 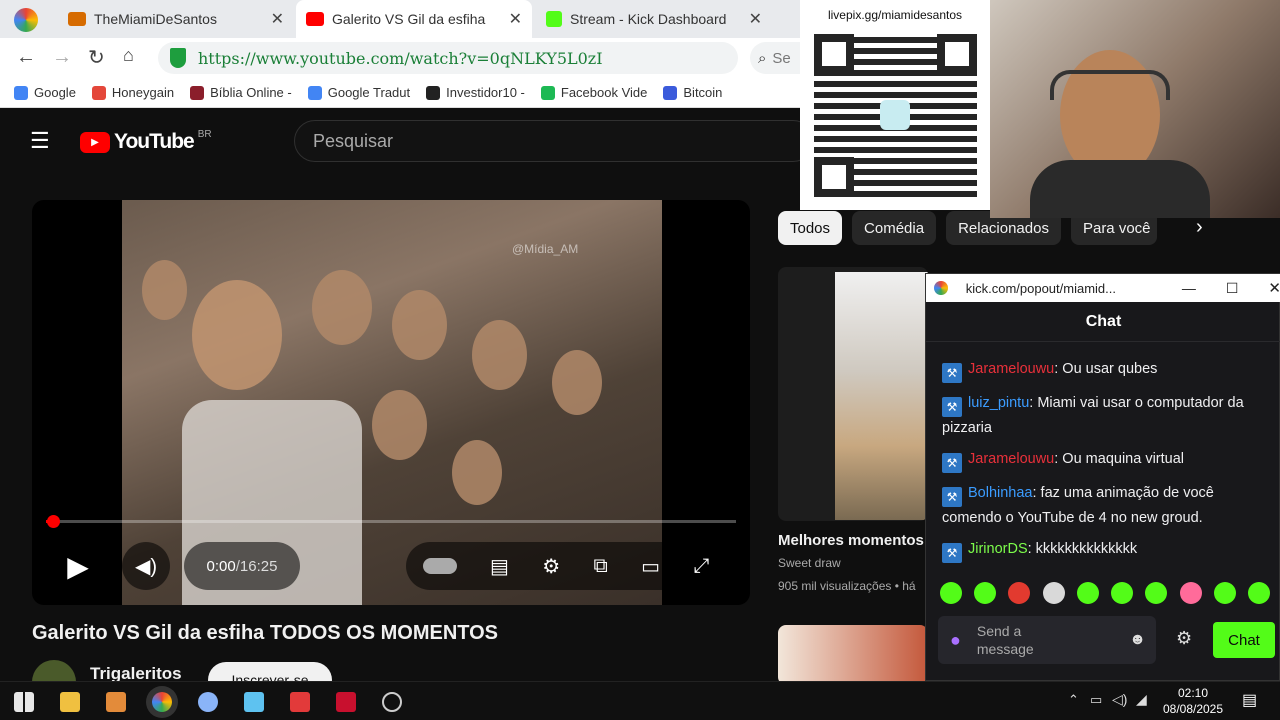 I want to click on time-display: 0:00 / 16:25, so click(x=242, y=566).